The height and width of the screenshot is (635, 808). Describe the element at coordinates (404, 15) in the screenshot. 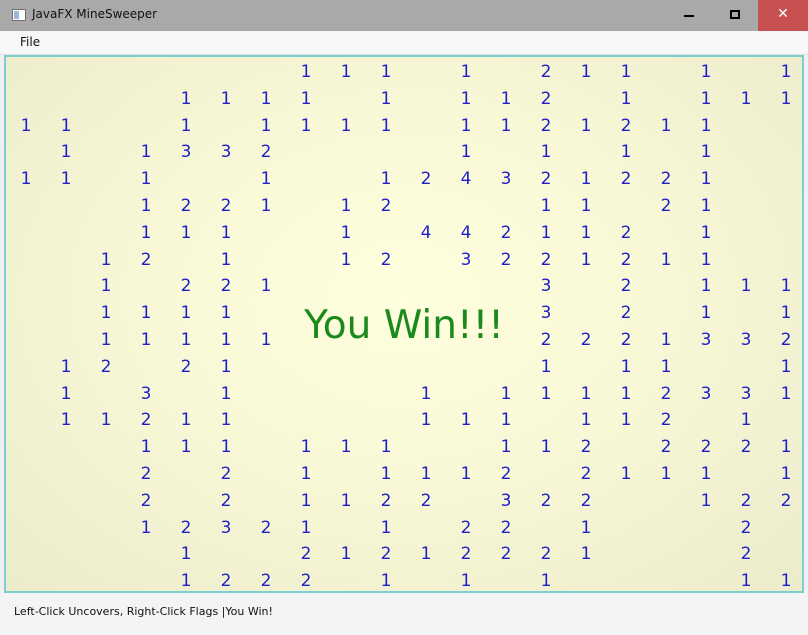

I see `title-bar: JavaFX MineSweeper ✕` at that location.